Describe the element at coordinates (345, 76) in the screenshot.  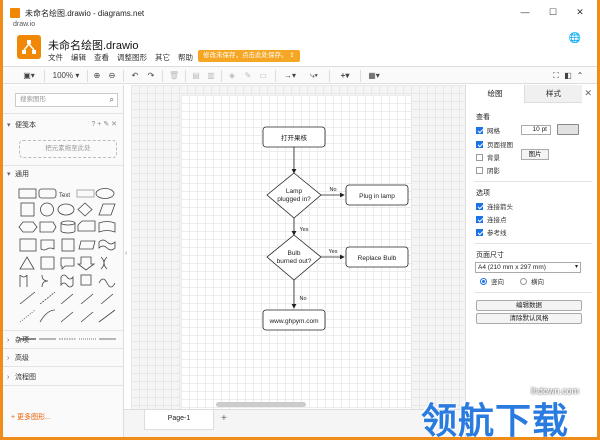
I see `insert-icon: +▾` at that location.